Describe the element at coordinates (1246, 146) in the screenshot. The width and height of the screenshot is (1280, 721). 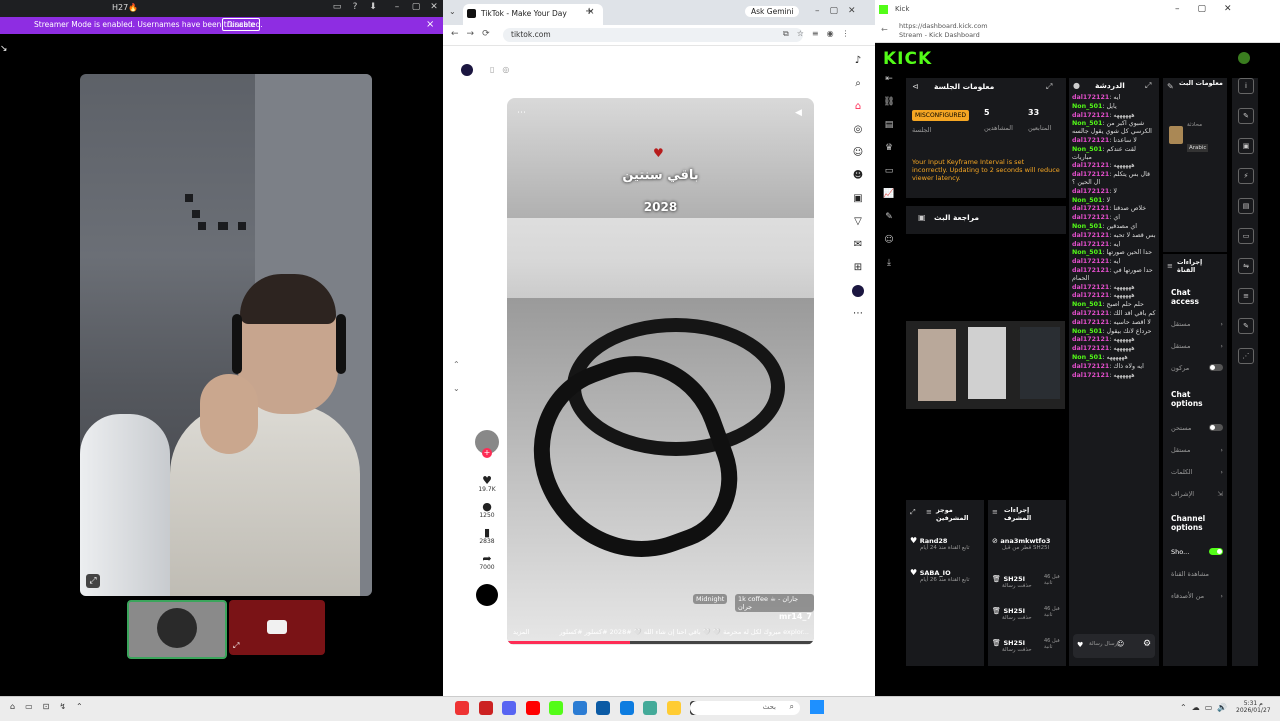
I see `bot-icon: ▣` at that location.